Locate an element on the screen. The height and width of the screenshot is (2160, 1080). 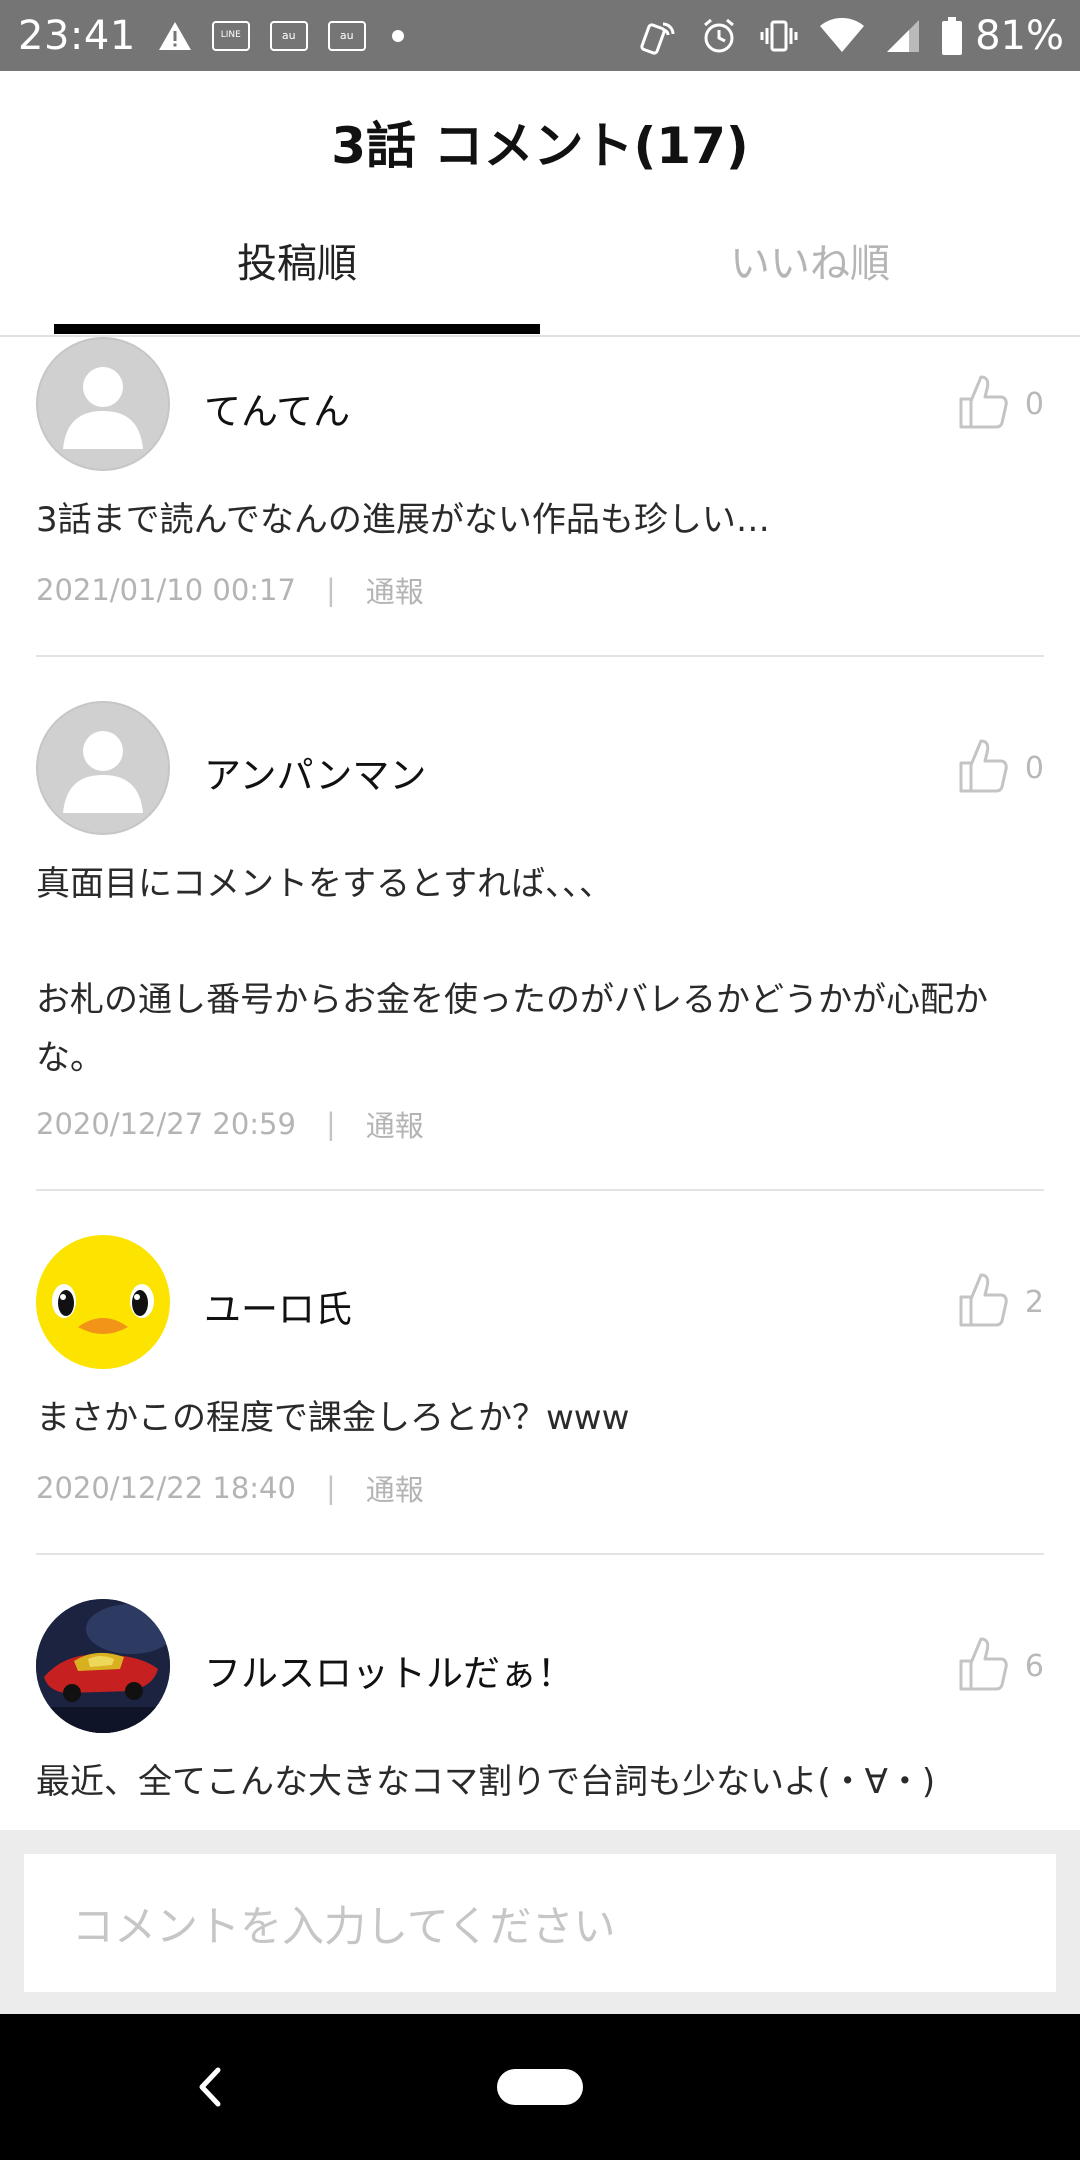
tab-newest: 投稿順 is located at coordinates (297, 271).